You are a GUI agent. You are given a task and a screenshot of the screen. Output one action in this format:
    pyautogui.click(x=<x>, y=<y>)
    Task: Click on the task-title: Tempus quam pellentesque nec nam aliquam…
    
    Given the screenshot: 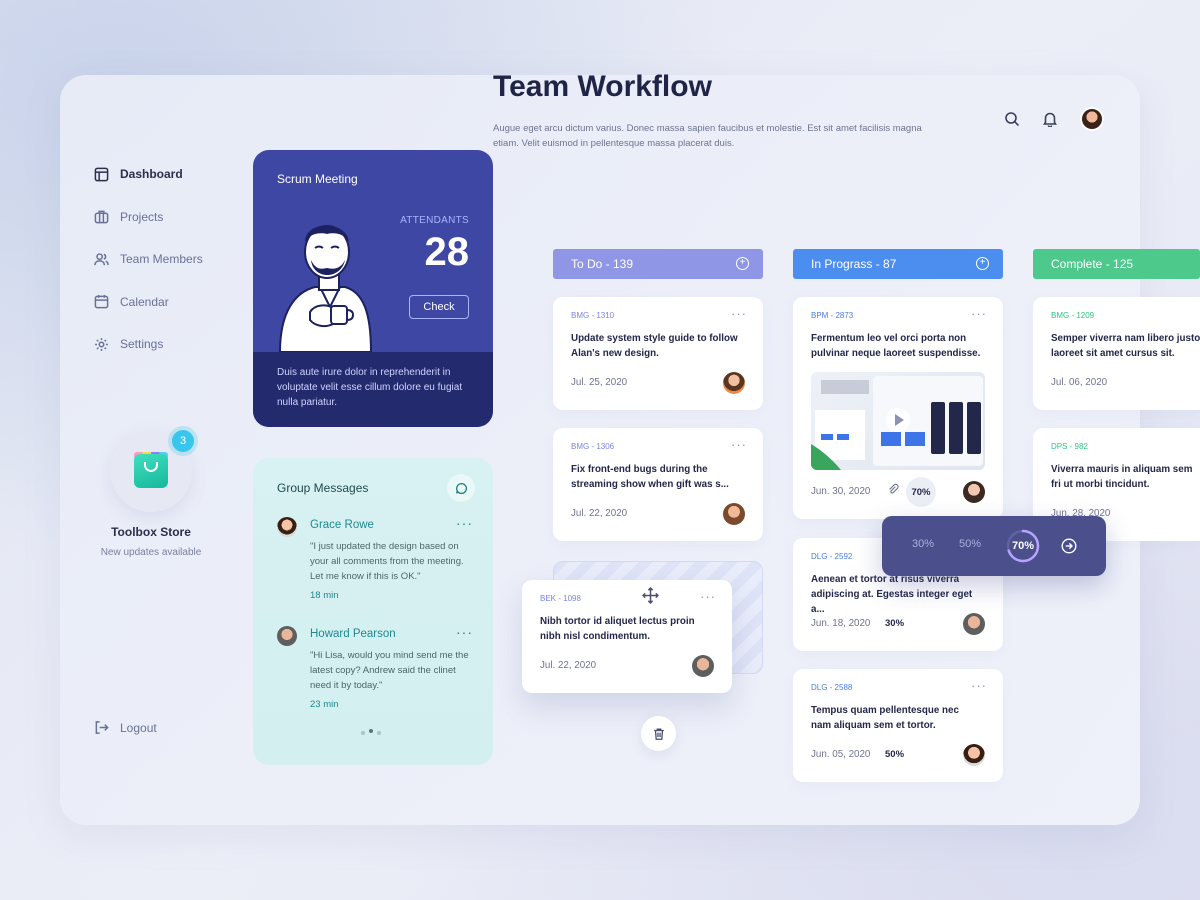 What is the action you would take?
    pyautogui.click(x=885, y=718)
    